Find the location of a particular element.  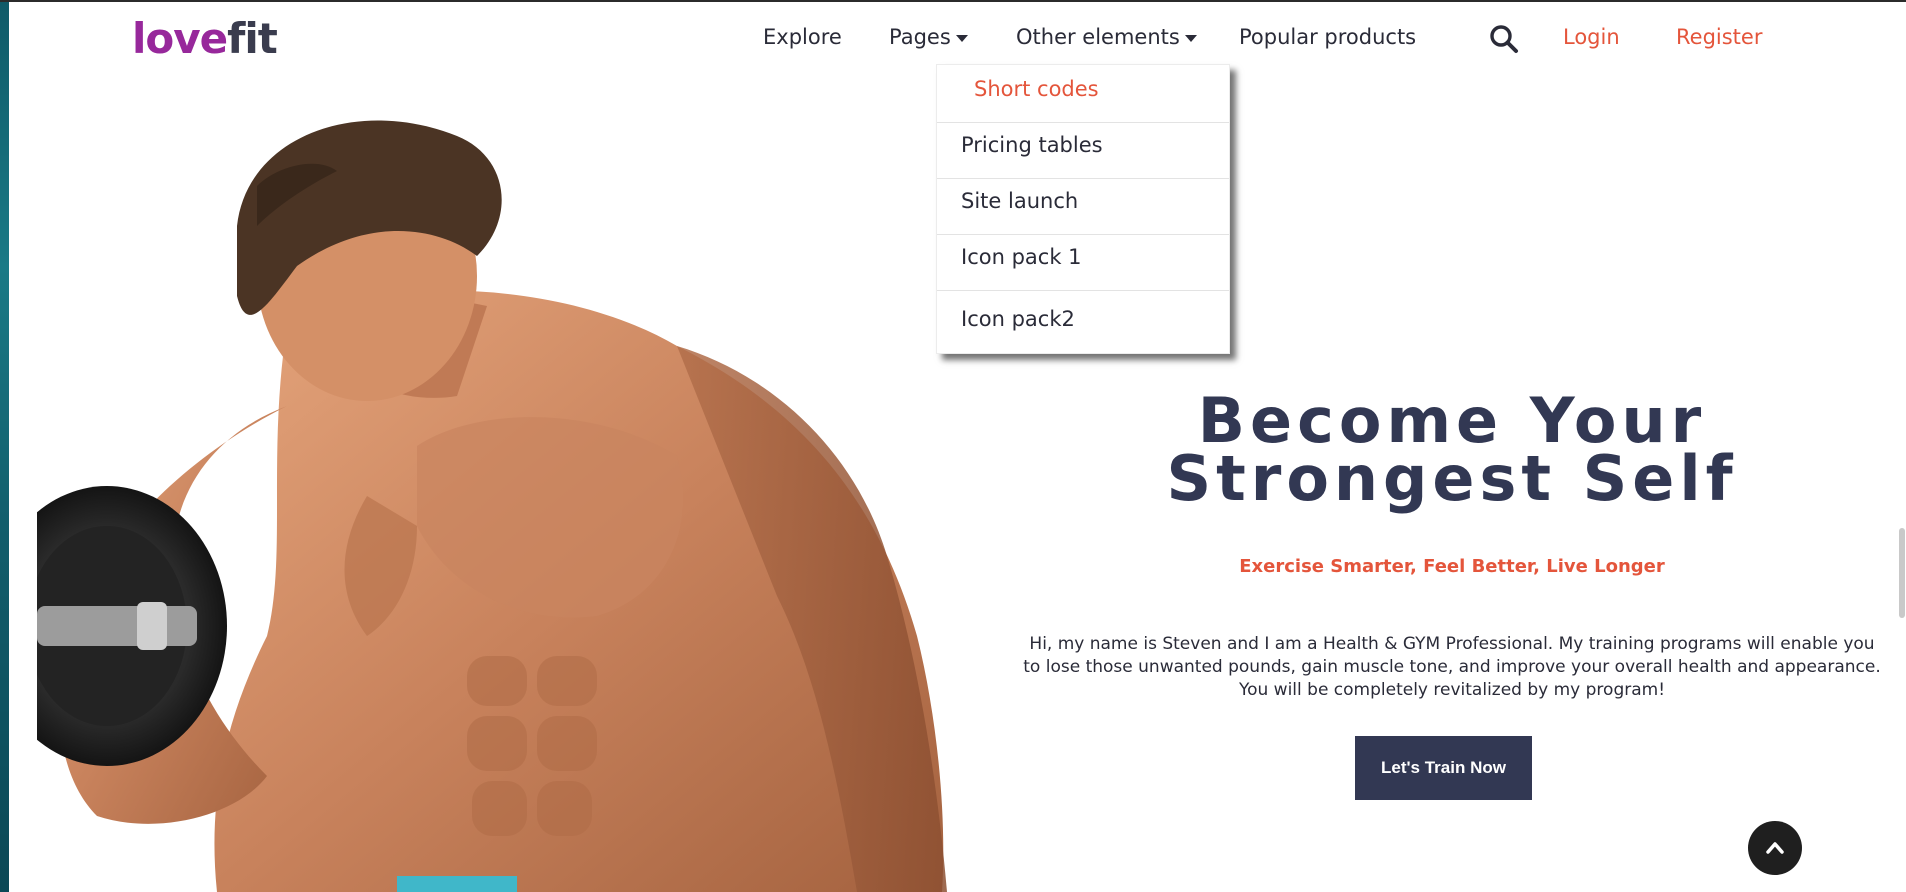

dropdown-item-label: Site launch is located at coordinates (1020, 201).